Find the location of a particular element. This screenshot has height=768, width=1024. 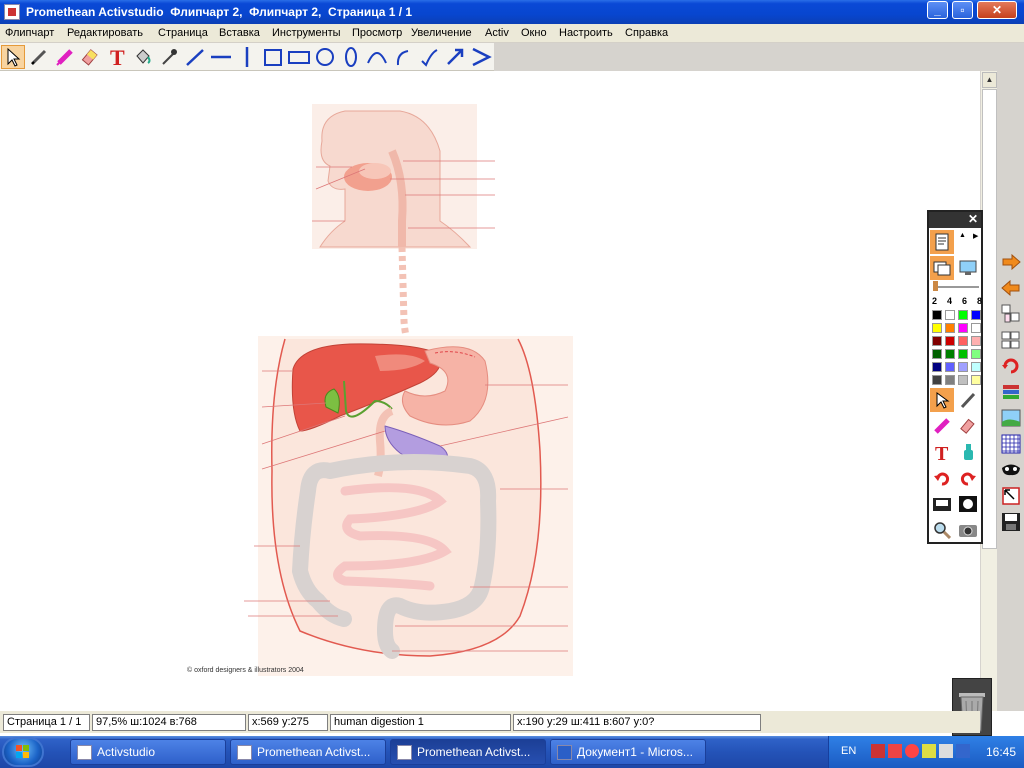

camera-icon is located at coordinates (968, 530).